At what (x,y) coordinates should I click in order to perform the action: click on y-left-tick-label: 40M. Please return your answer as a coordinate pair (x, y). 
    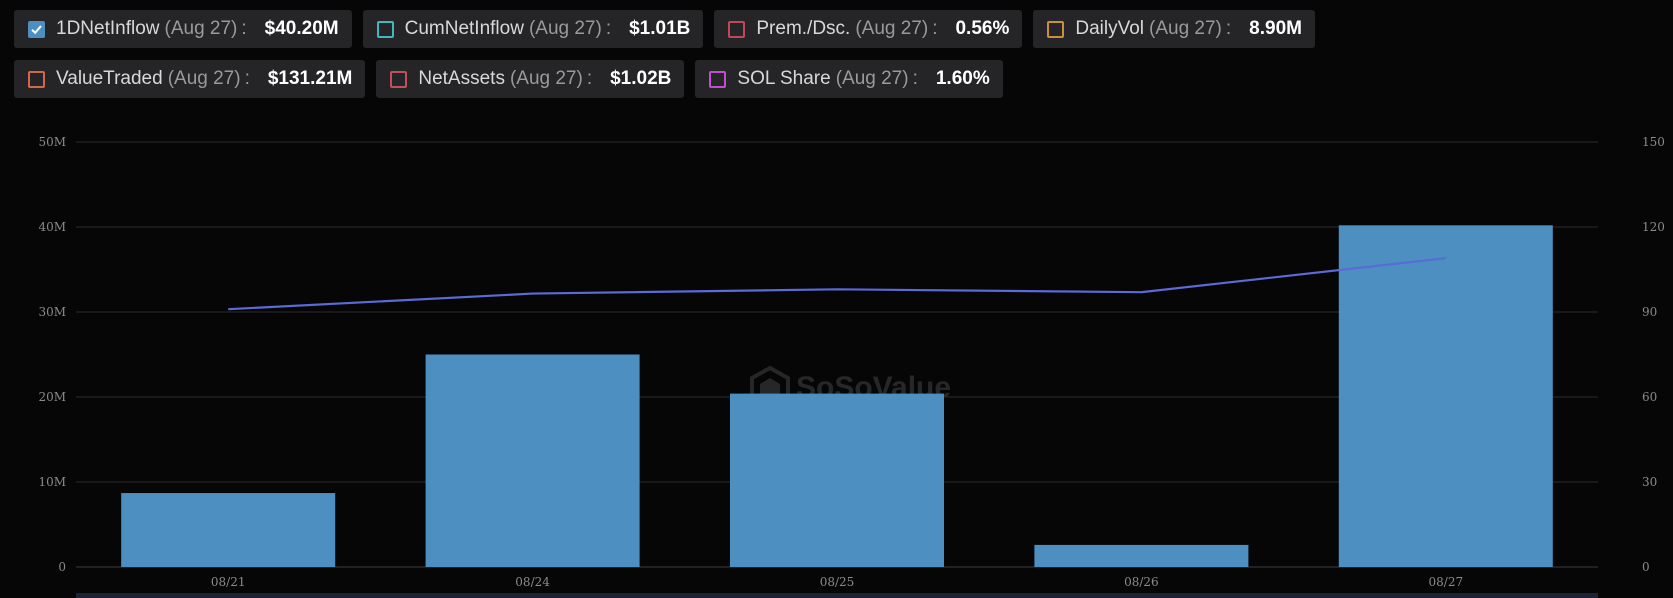
    Looking at the image, I should click on (52, 227).